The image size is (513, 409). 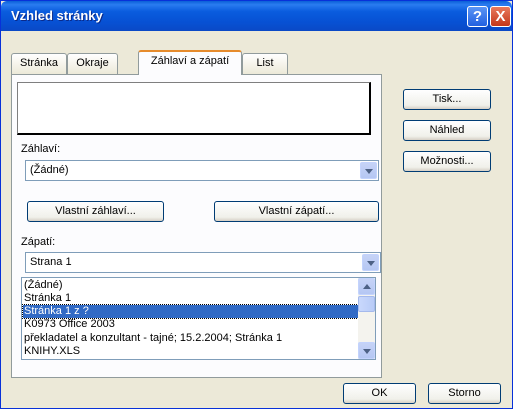 What do you see at coordinates (464, 393) in the screenshot?
I see `cancel-button: Storno` at bounding box center [464, 393].